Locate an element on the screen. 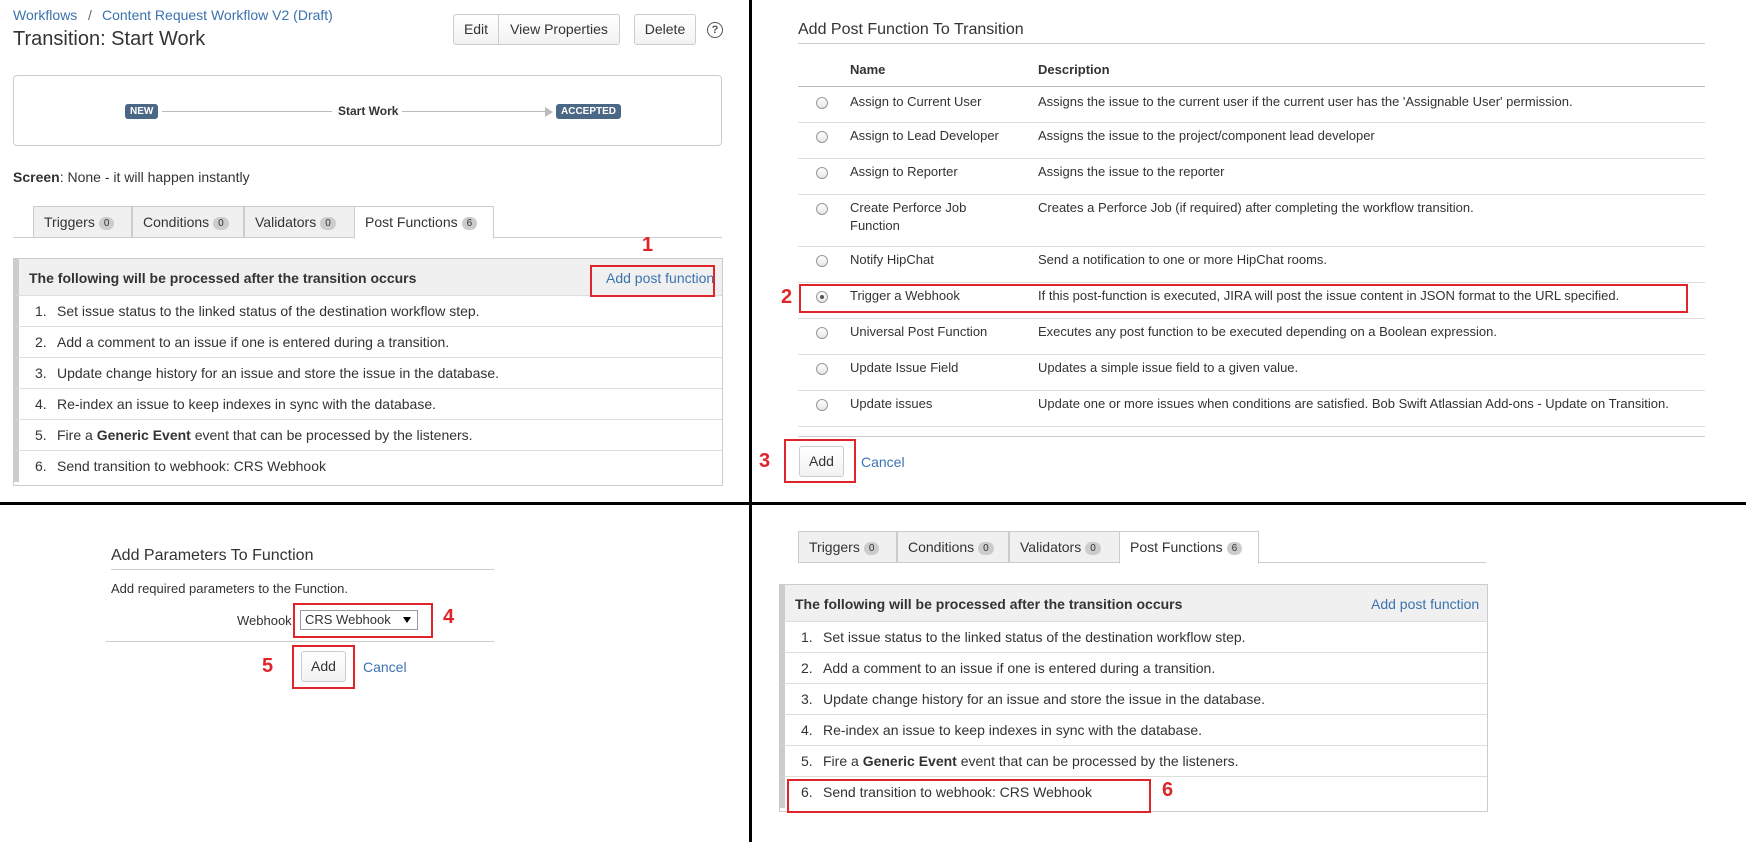 Image resolution: width=1746 pixels, height=842 pixels. tab-conditions-result: Conditions 0 is located at coordinates (953, 547).